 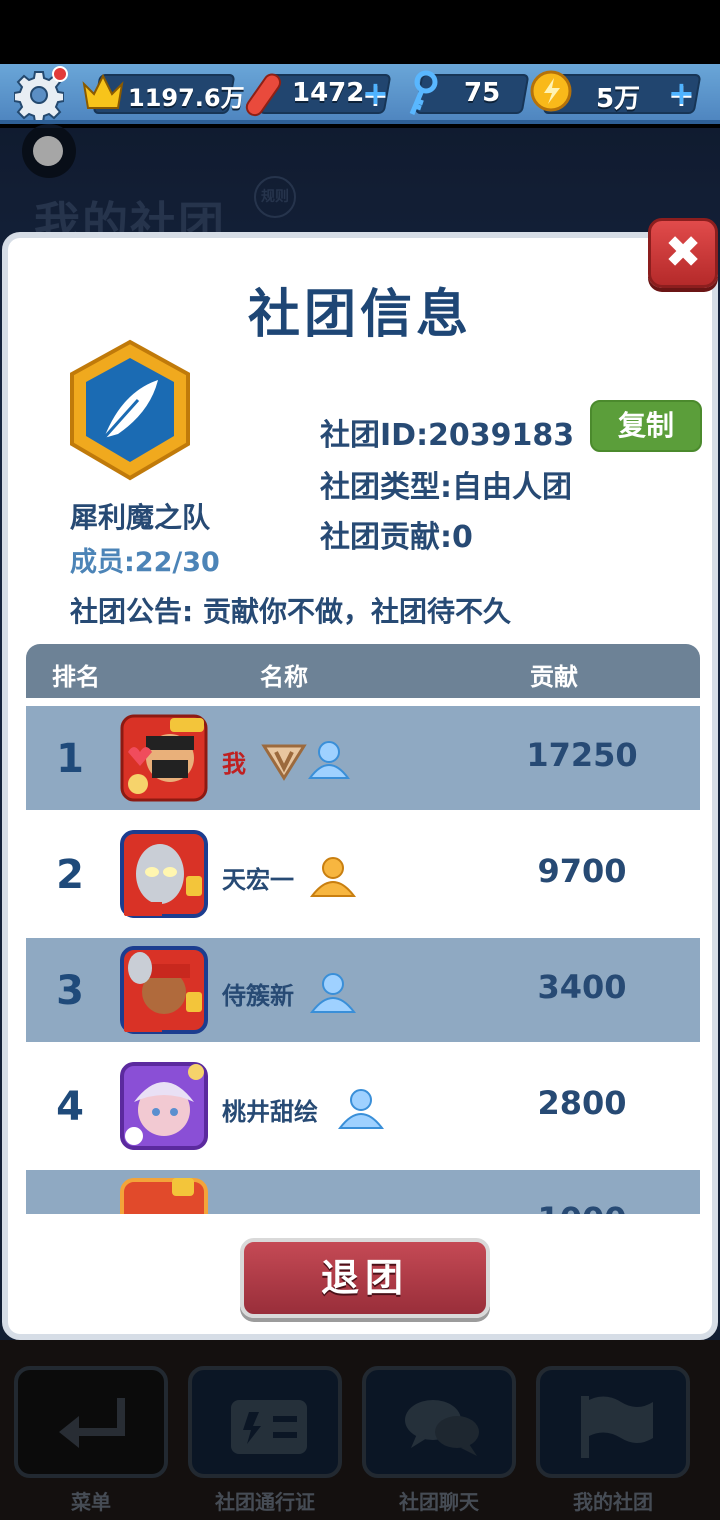 What do you see at coordinates (582, 987) in the screenshot?
I see `player-contribution: 3400` at bounding box center [582, 987].